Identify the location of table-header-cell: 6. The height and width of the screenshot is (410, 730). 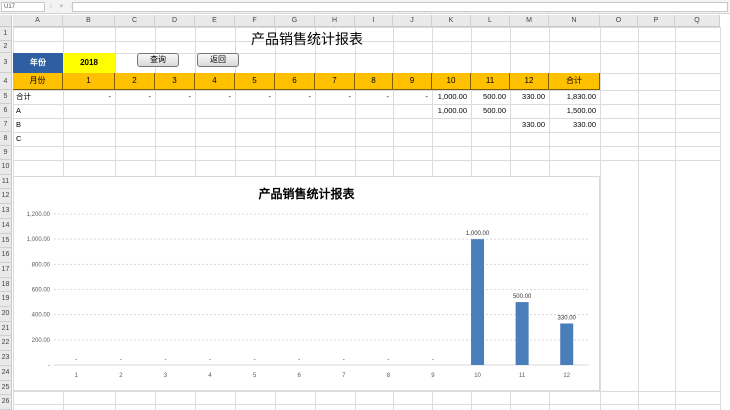
(295, 81).